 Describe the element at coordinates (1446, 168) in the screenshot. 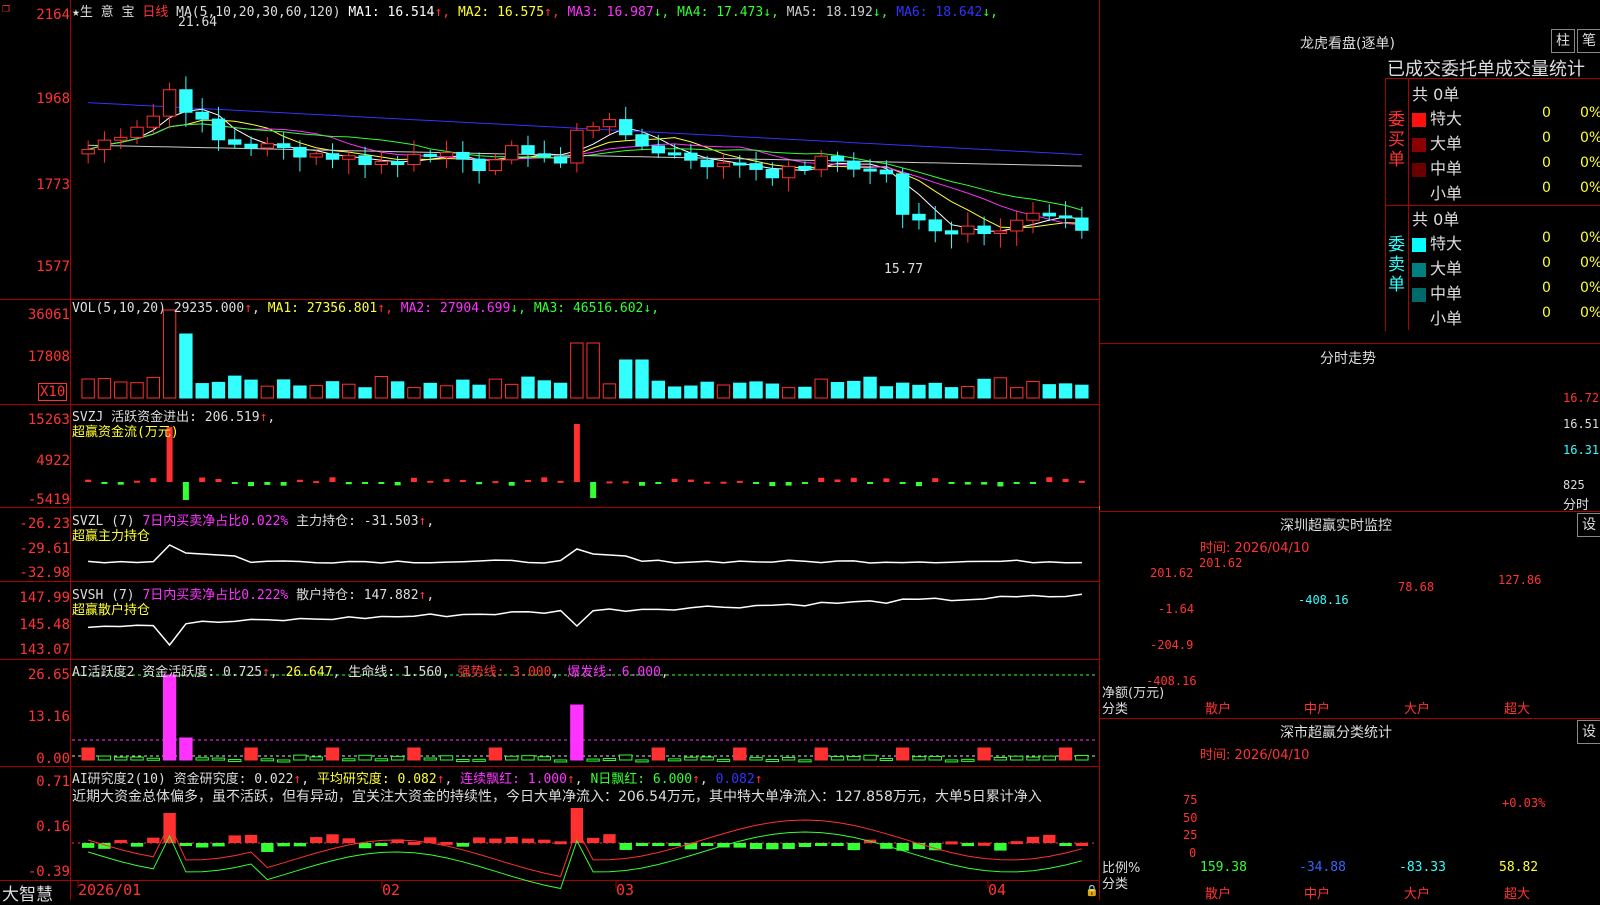

I see `buy-row-name: 中单` at that location.